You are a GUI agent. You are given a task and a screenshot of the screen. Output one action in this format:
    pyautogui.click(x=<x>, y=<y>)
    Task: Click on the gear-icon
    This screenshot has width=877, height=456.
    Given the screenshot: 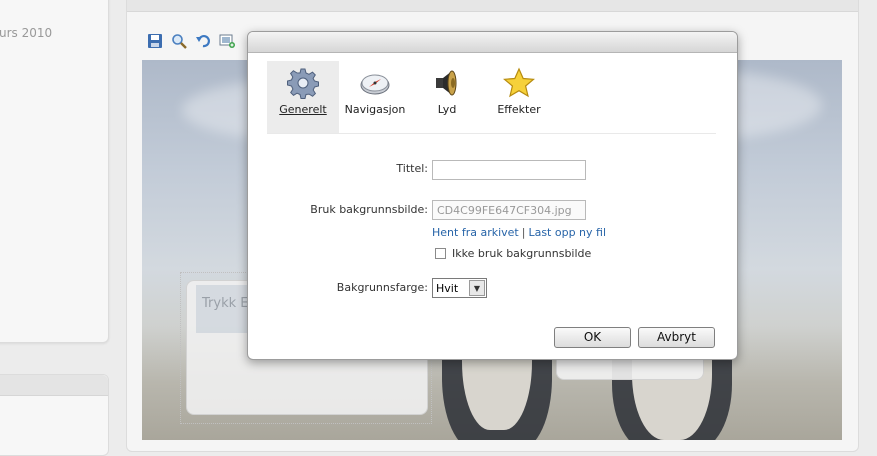 What is the action you would take?
    pyautogui.click(x=303, y=83)
    